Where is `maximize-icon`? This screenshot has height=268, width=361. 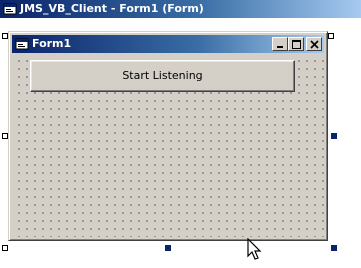 maximize-icon is located at coordinates (296, 44).